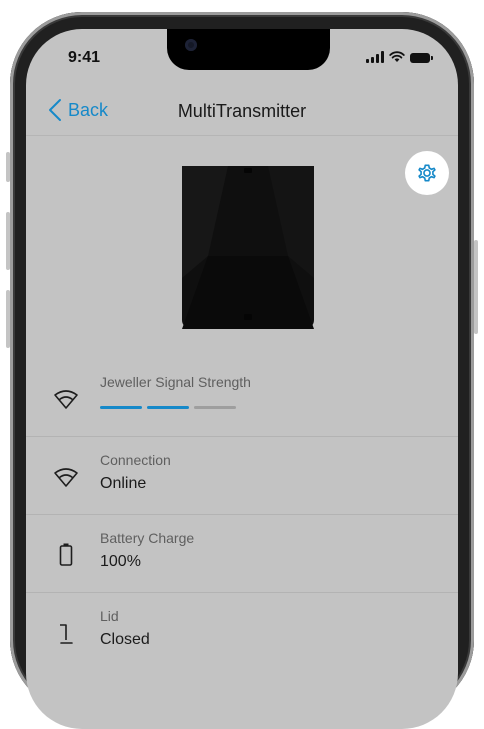 Image resolution: width=484 pixels, height=729 pixels. I want to click on connection-value: Online, so click(123, 483).